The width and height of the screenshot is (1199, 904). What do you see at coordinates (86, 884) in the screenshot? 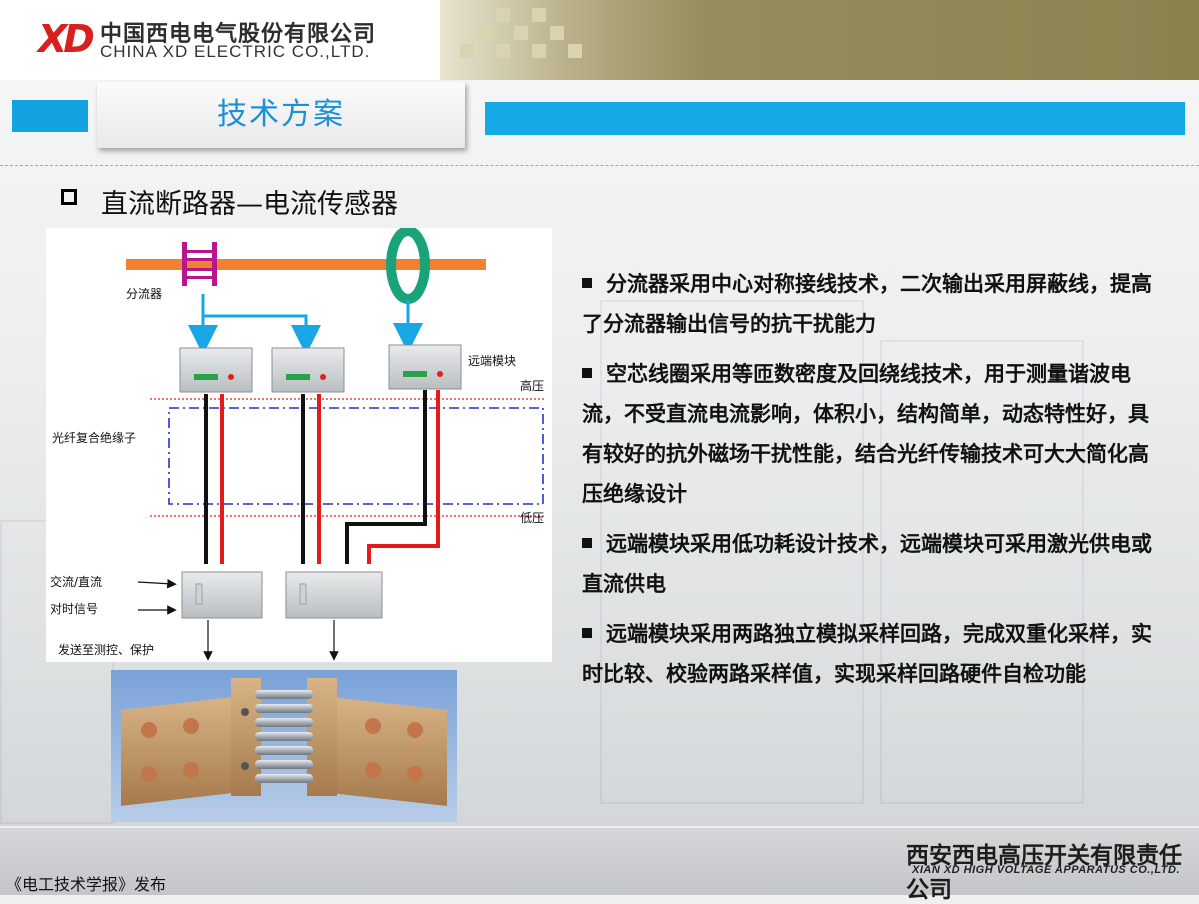
I see `publisher-credit: 《电工技术学报》发布` at bounding box center [86, 884].